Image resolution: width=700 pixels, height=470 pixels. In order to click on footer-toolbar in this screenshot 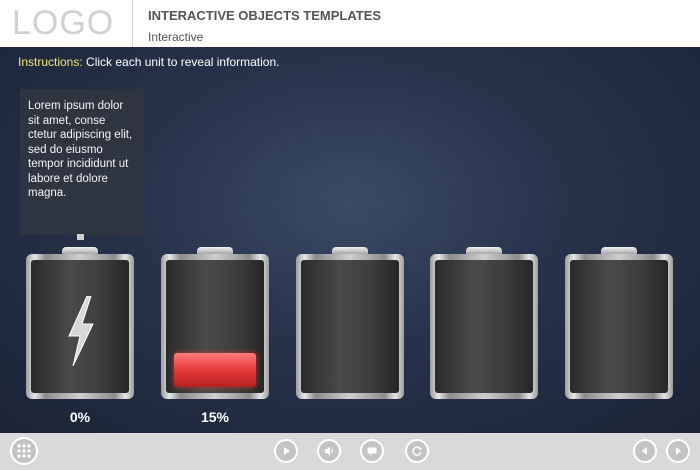, I will do `click(350, 451)`.